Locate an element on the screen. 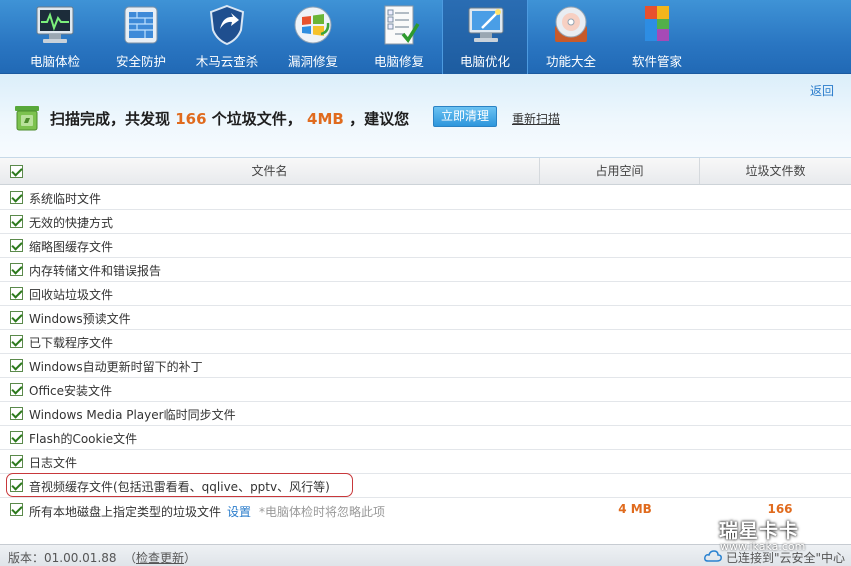  software-blocks-icon is located at coordinates (657, 23).